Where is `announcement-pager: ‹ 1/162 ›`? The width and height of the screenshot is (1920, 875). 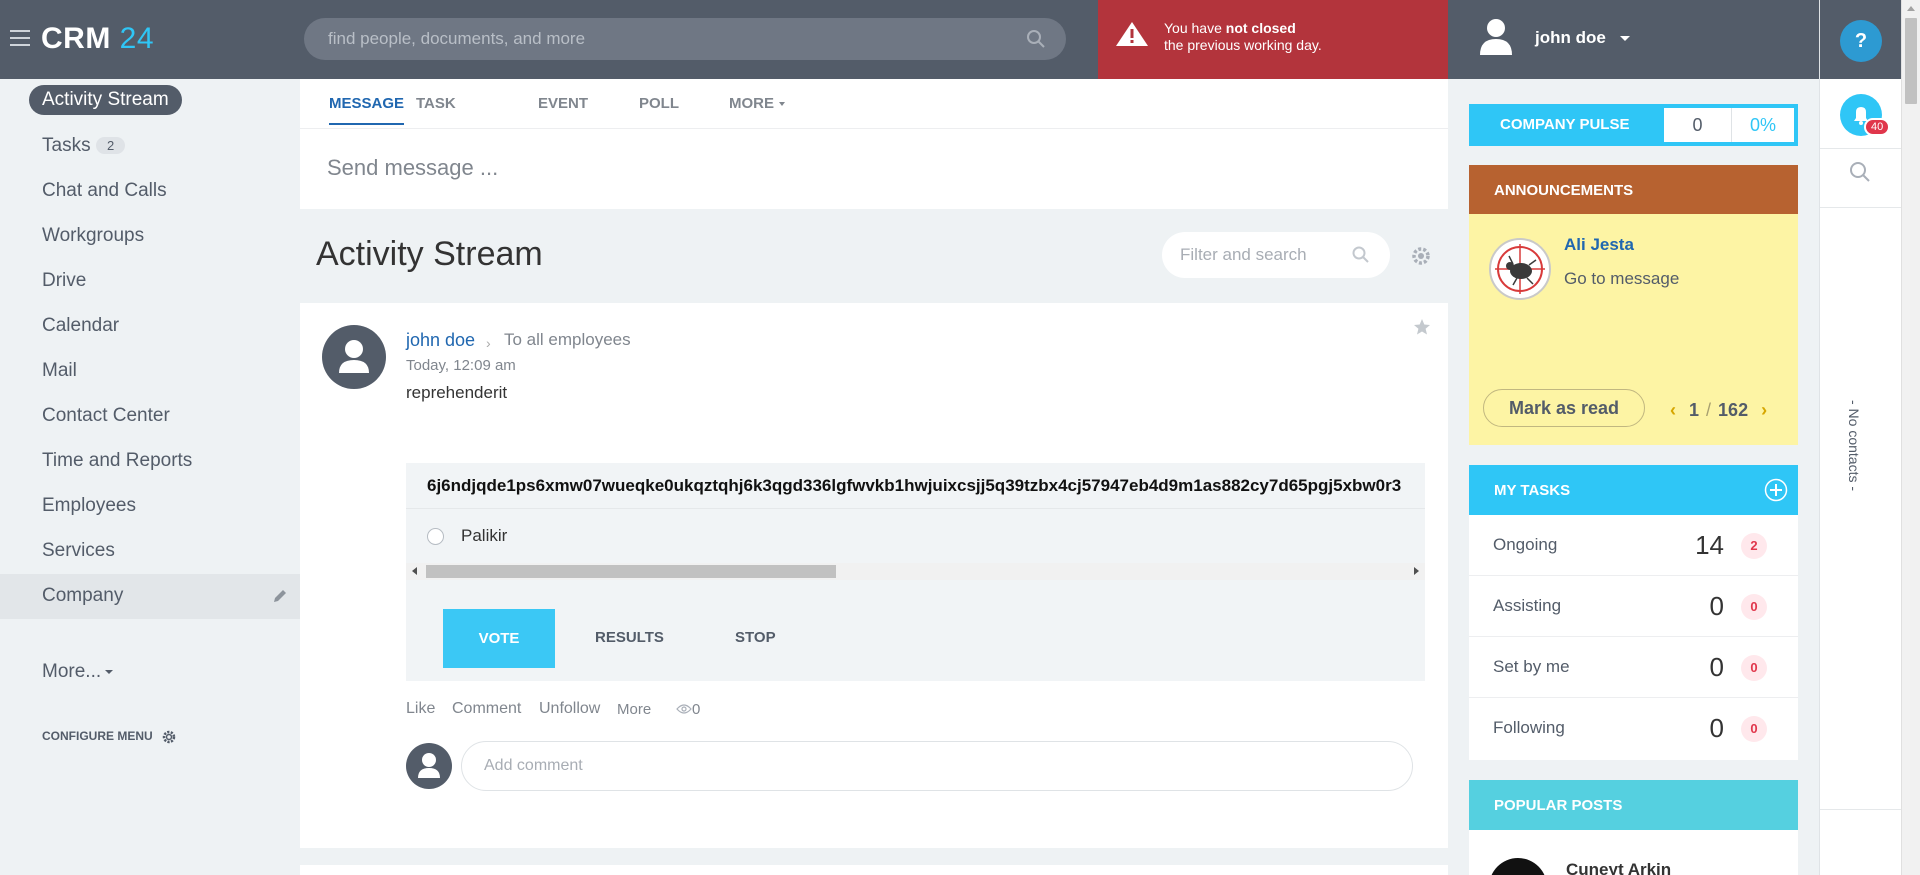
announcement-pager: ‹ 1/162 › is located at coordinates (1719, 410).